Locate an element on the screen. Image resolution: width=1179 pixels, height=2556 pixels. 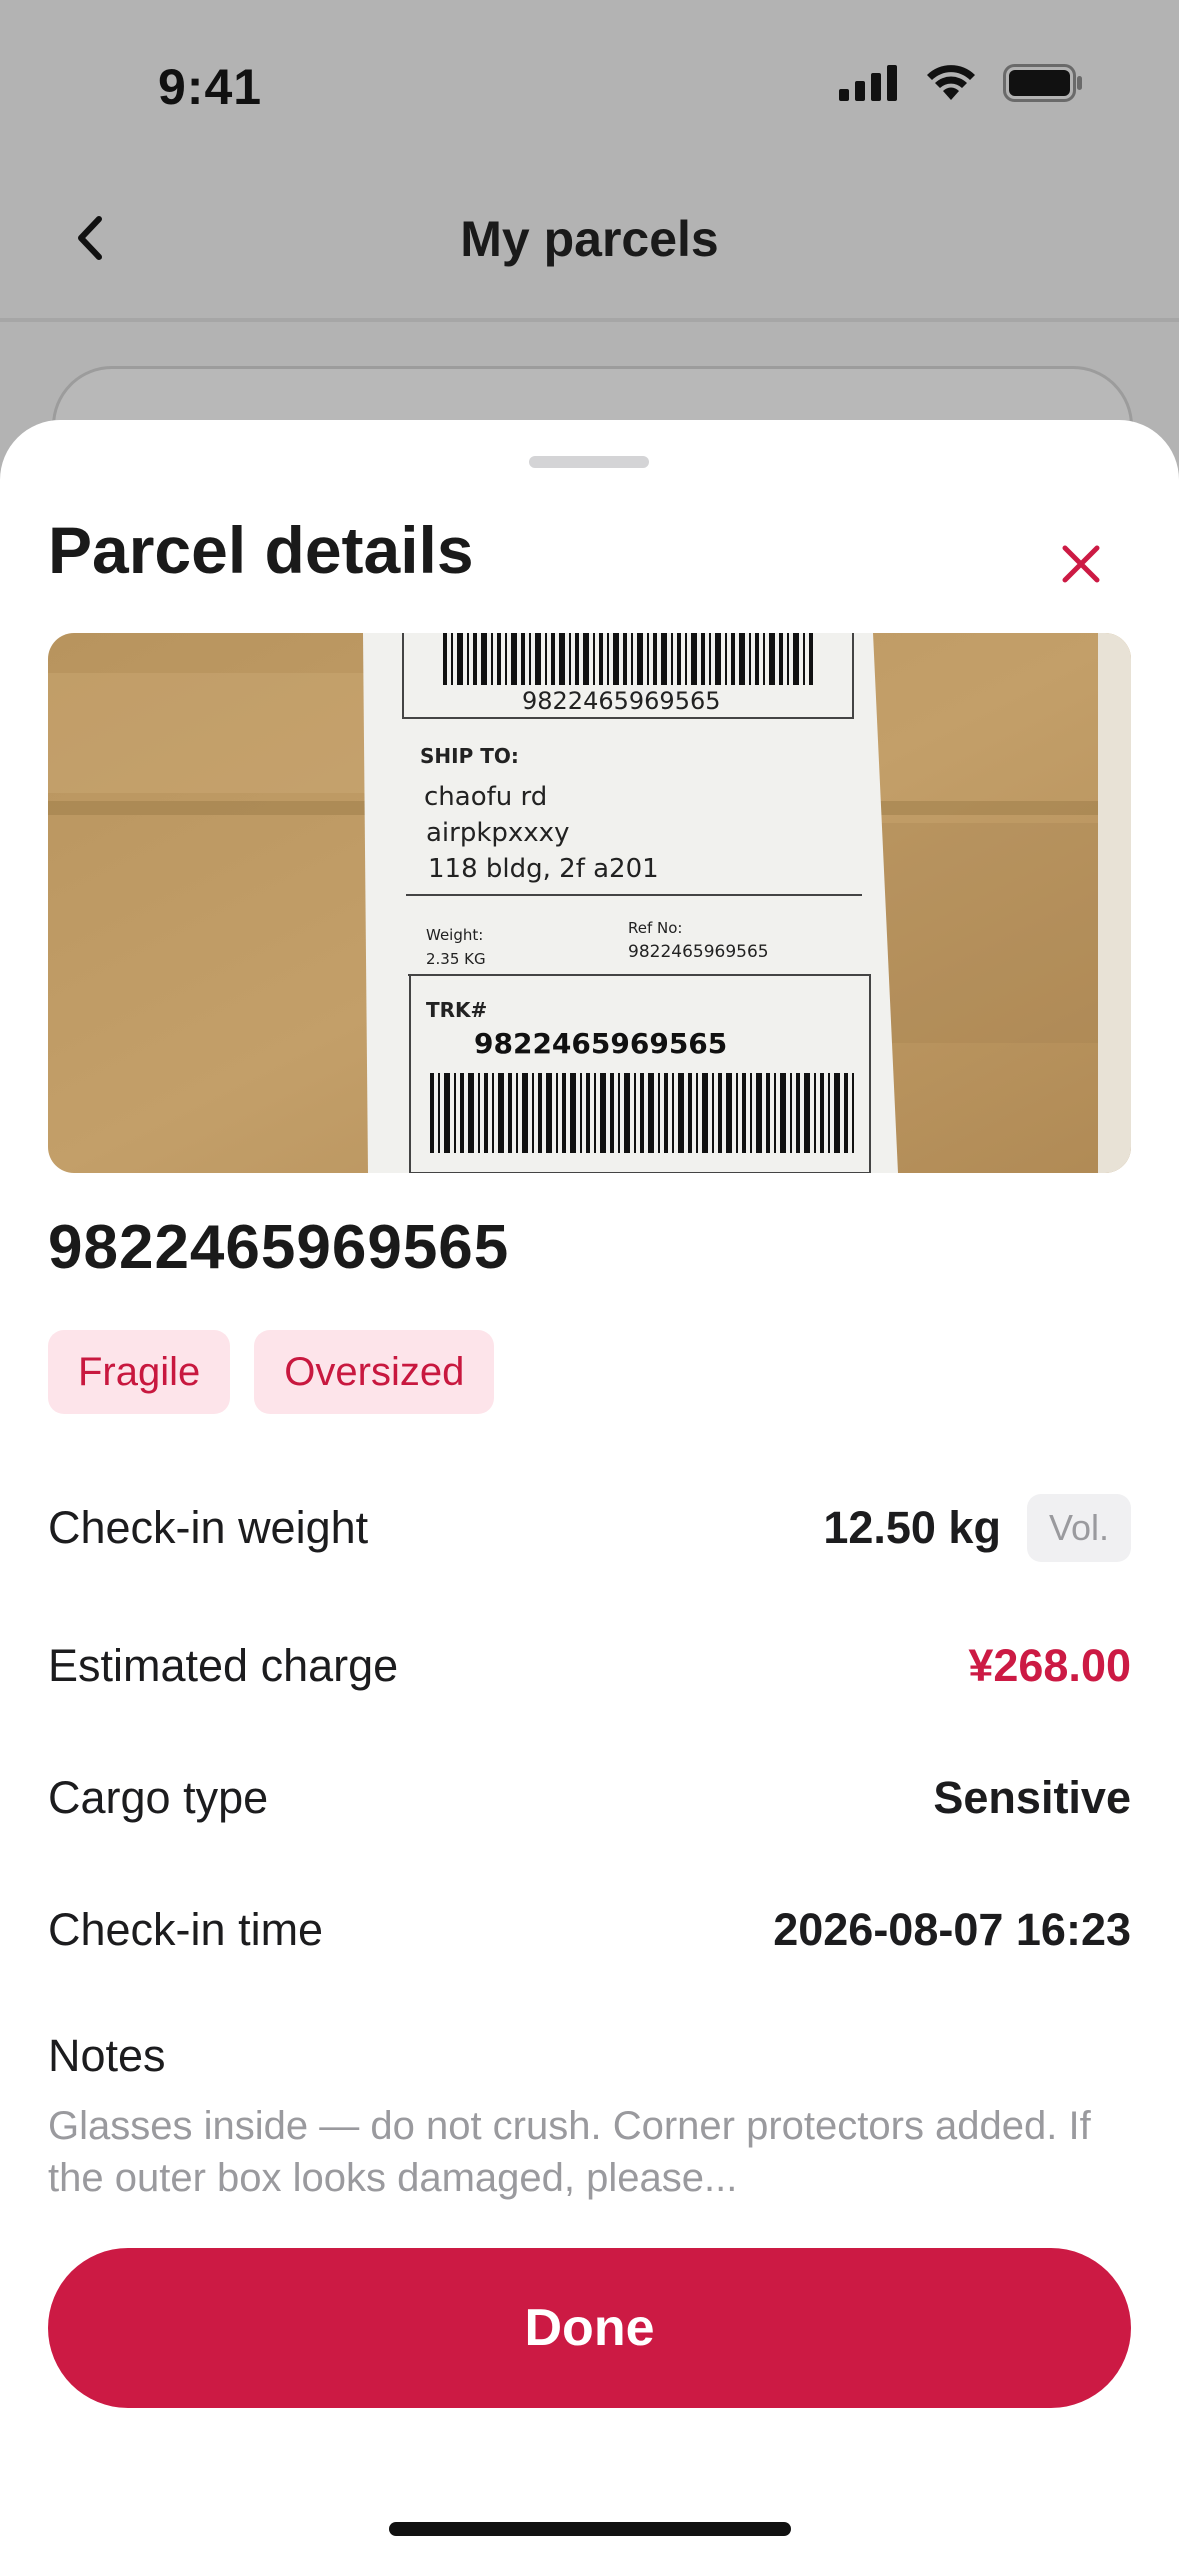
label-ref-label: Ref No: is located at coordinates (655, 928).